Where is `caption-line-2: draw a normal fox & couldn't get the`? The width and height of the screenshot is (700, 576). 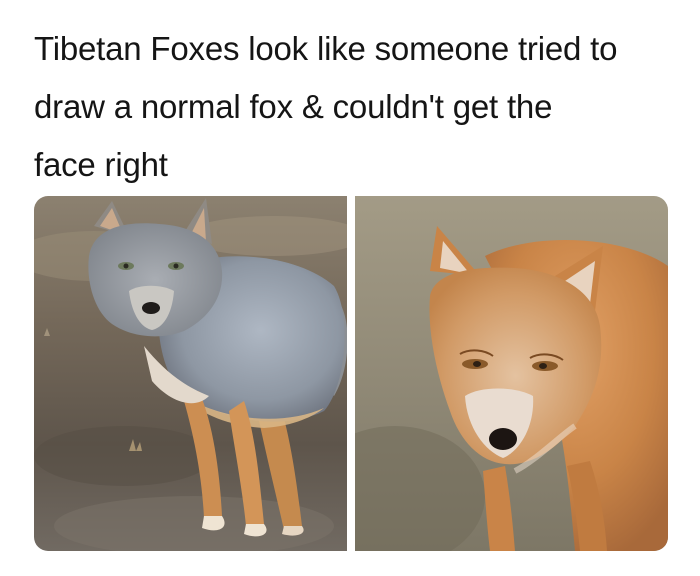
caption-line-2: draw a normal fox & couldn't get the is located at coordinates (293, 106).